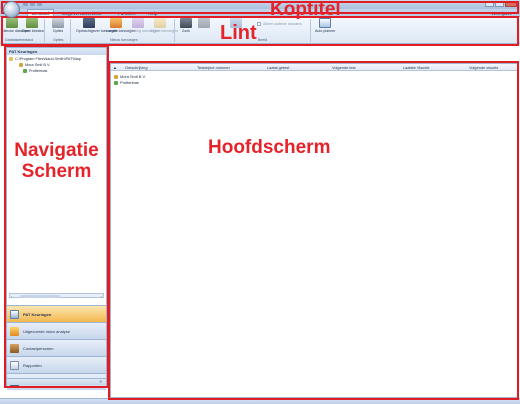  I want to click on open-file-button: Open bestand, so click(33, 25).